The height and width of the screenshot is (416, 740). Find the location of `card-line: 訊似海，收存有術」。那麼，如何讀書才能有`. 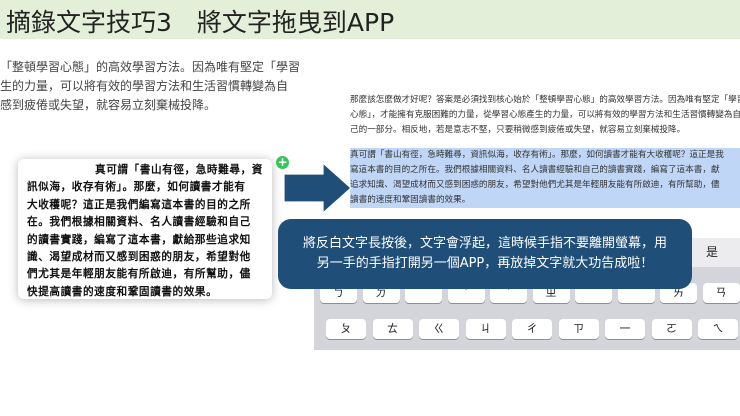

card-line: 訊似海，收存有術」。那麼，如何讀書才能有 is located at coordinates (136, 187).